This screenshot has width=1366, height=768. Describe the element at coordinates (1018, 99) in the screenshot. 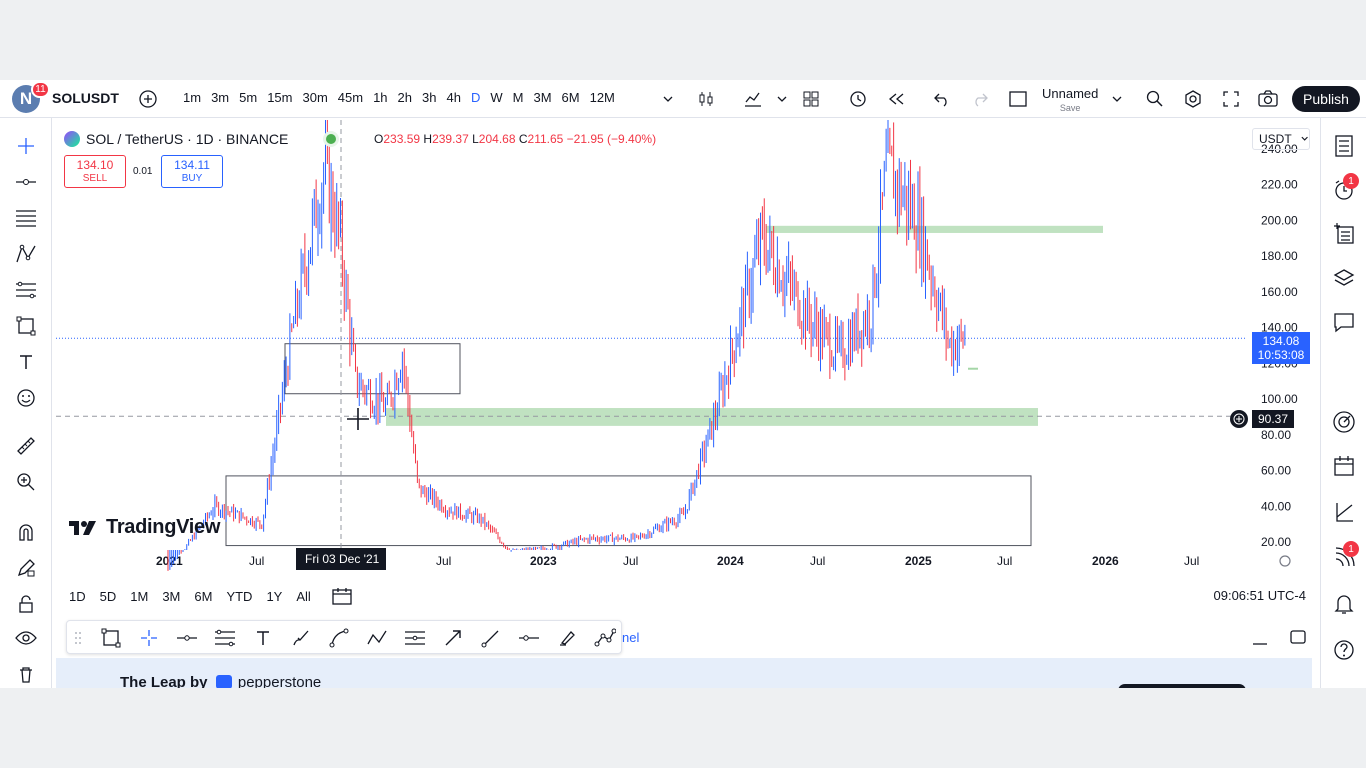

I see `layout-icon` at that location.